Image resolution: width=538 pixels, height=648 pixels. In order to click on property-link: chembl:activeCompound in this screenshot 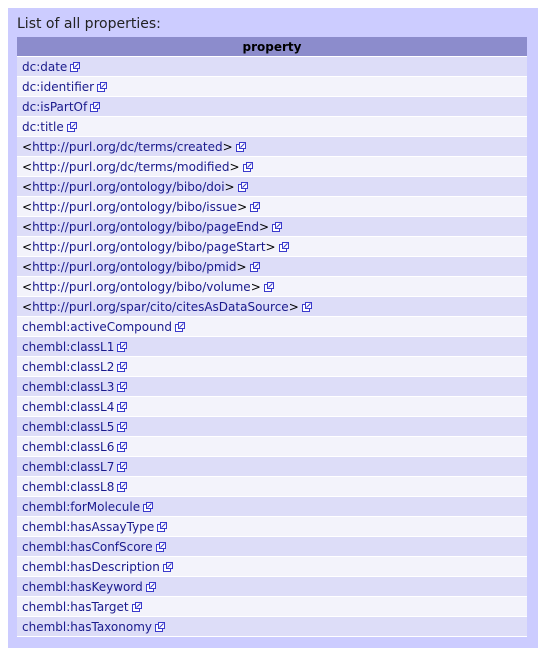, I will do `click(97, 327)`.